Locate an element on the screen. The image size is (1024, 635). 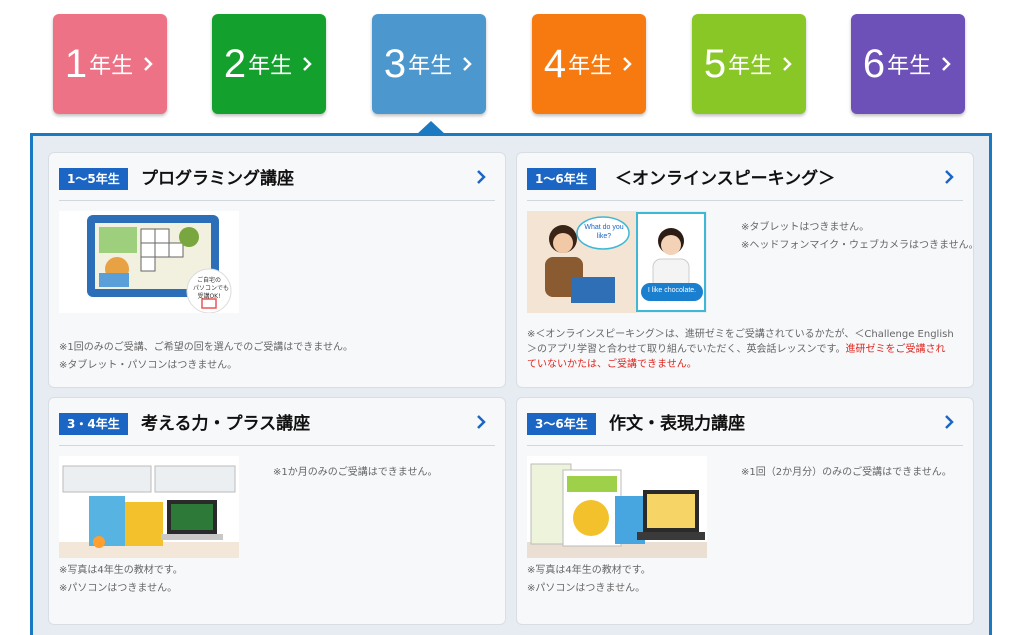
side-note: ※1か月のみのご受講はできません。 is located at coordinates (355, 472).